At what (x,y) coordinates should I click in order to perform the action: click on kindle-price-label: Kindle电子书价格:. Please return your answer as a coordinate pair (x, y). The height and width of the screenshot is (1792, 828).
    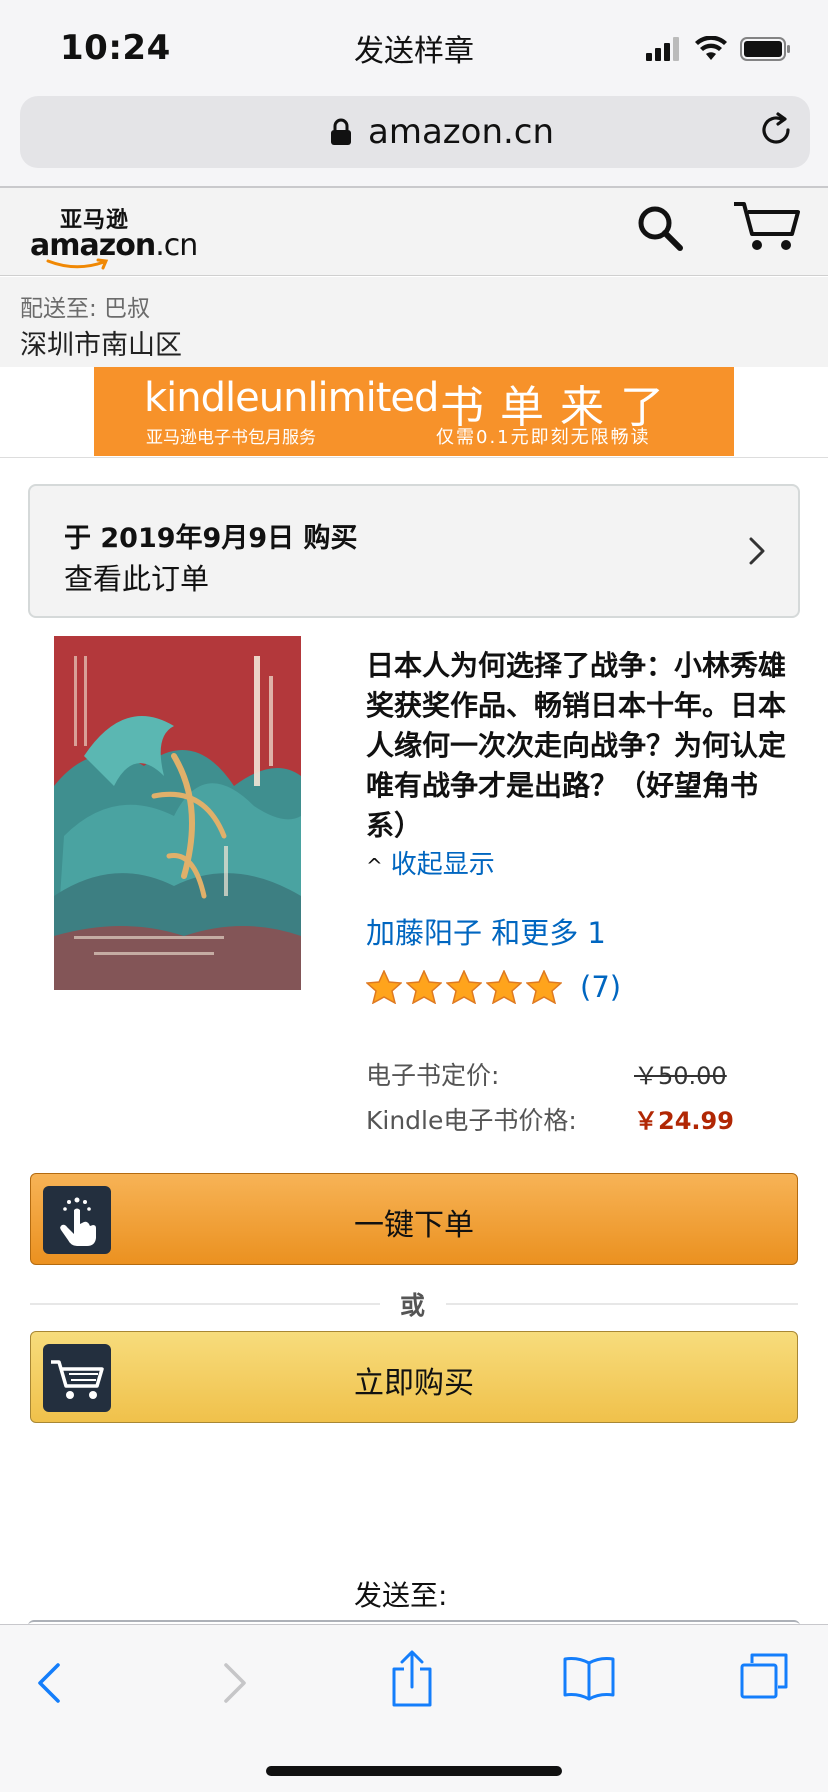
    Looking at the image, I should click on (471, 1120).